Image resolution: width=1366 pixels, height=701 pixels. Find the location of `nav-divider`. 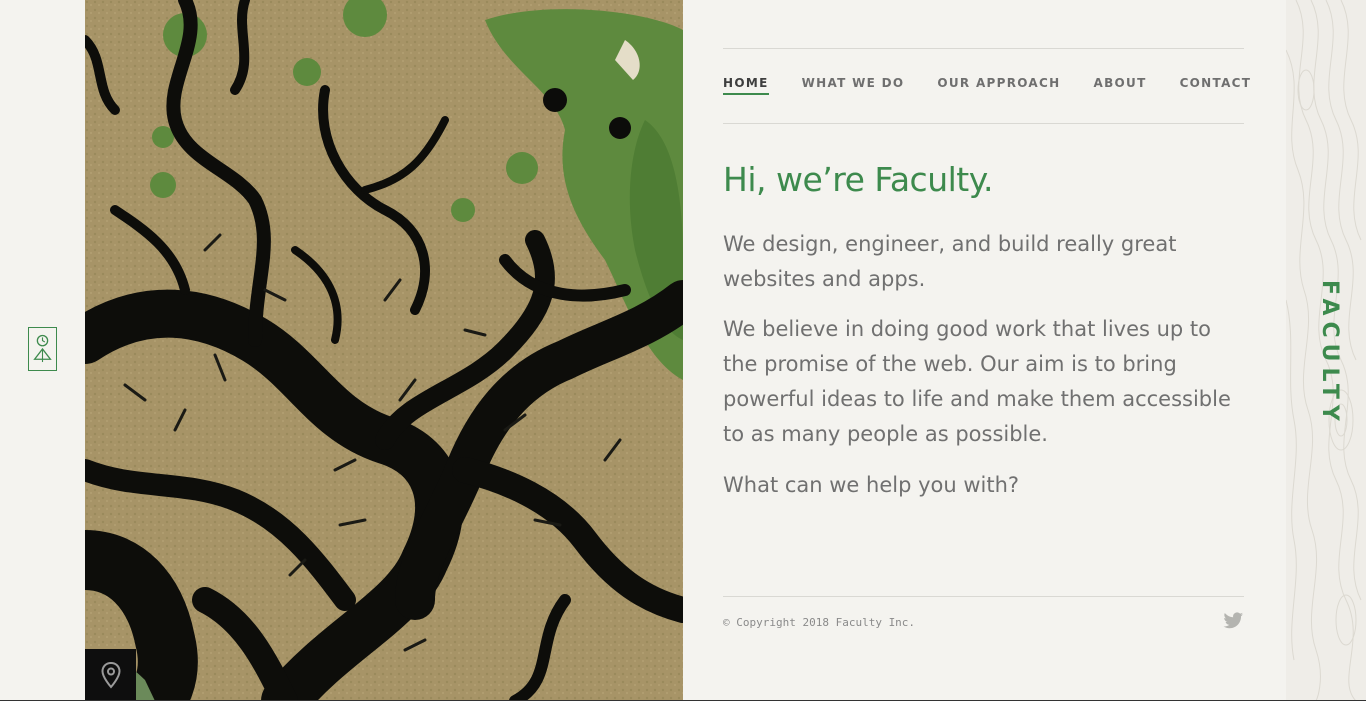

nav-divider is located at coordinates (983, 123).